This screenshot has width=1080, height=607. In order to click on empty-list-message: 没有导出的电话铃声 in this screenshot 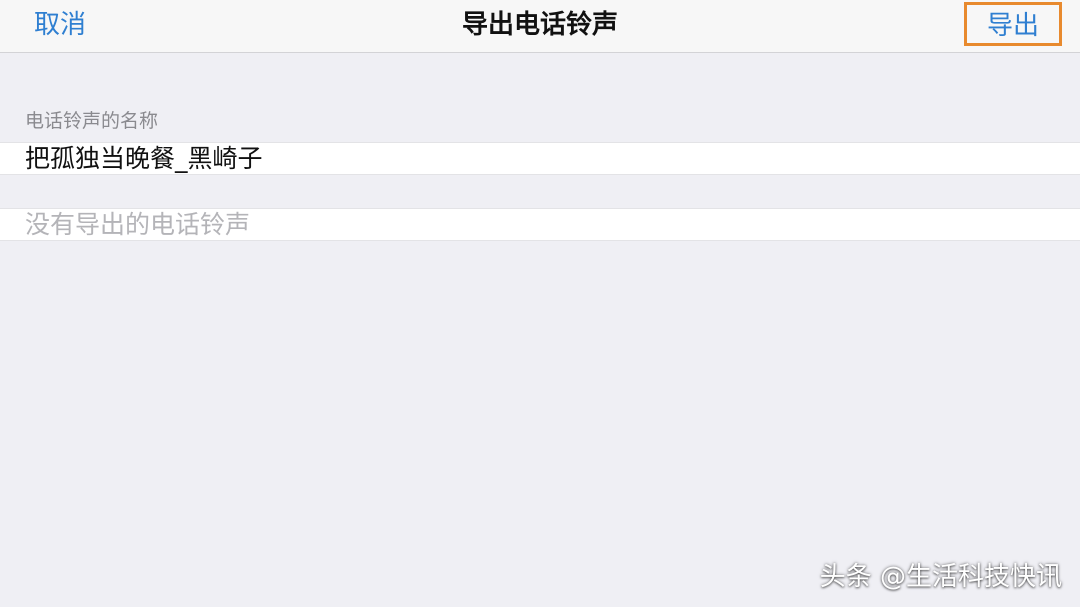, I will do `click(138, 224)`.